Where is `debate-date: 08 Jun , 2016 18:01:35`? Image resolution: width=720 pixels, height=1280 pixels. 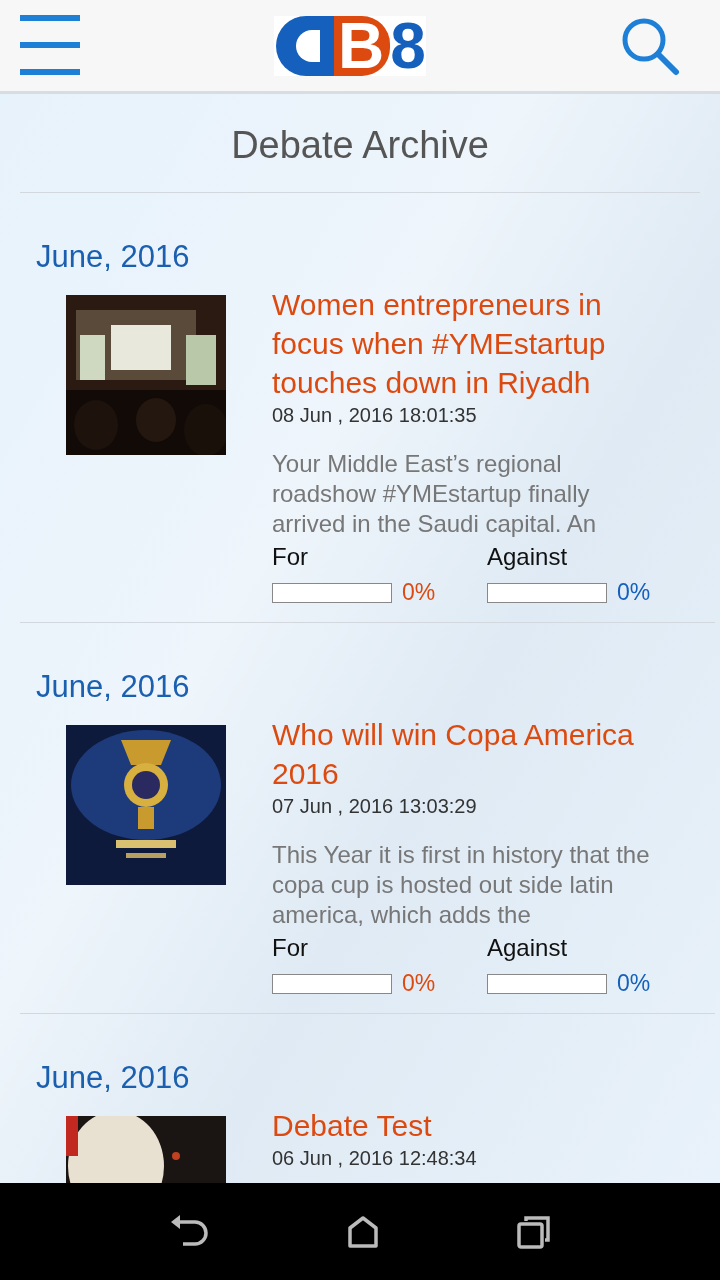
debate-date: 08 Jun , 2016 18:01:35 is located at coordinates (375, 415).